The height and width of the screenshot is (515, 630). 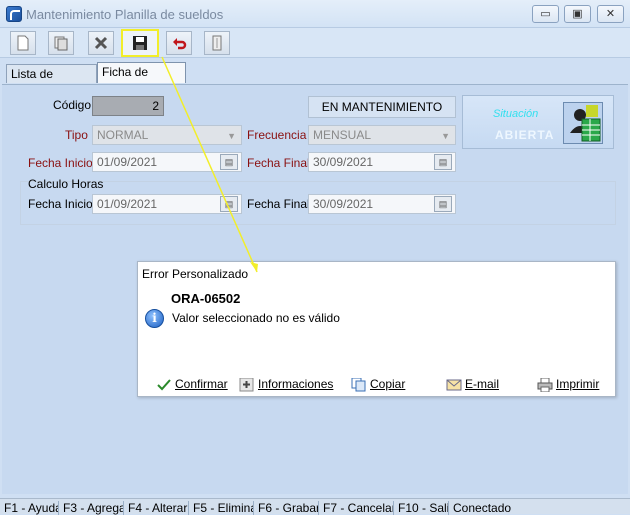 What do you see at coordinates (388, 384) in the screenshot?
I see `copiar-label: Copiar` at bounding box center [388, 384].